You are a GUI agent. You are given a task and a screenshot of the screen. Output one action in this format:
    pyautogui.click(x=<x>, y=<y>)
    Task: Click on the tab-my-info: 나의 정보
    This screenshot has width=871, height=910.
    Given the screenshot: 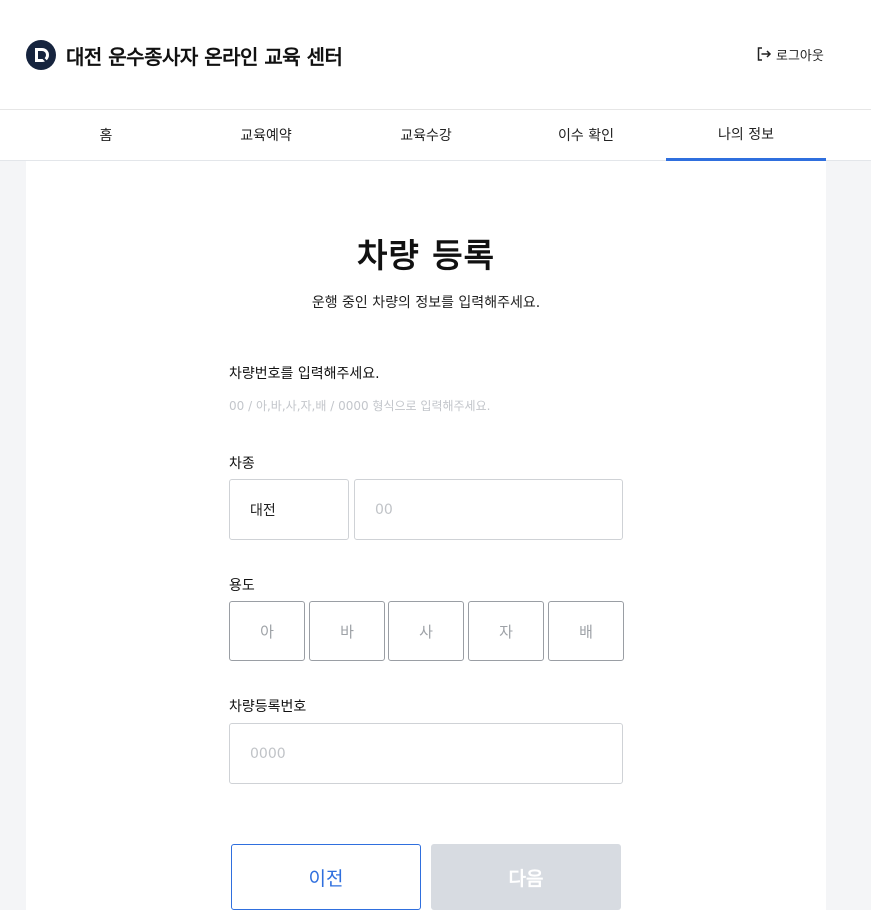 What is the action you would take?
    pyautogui.click(x=746, y=135)
    